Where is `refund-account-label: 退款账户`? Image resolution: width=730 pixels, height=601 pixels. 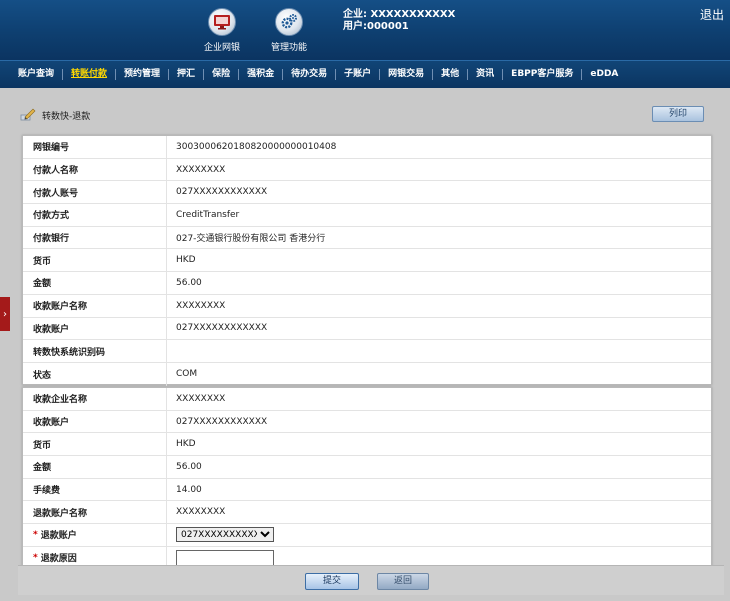 refund-account-label: 退款账户 is located at coordinates (58, 536).